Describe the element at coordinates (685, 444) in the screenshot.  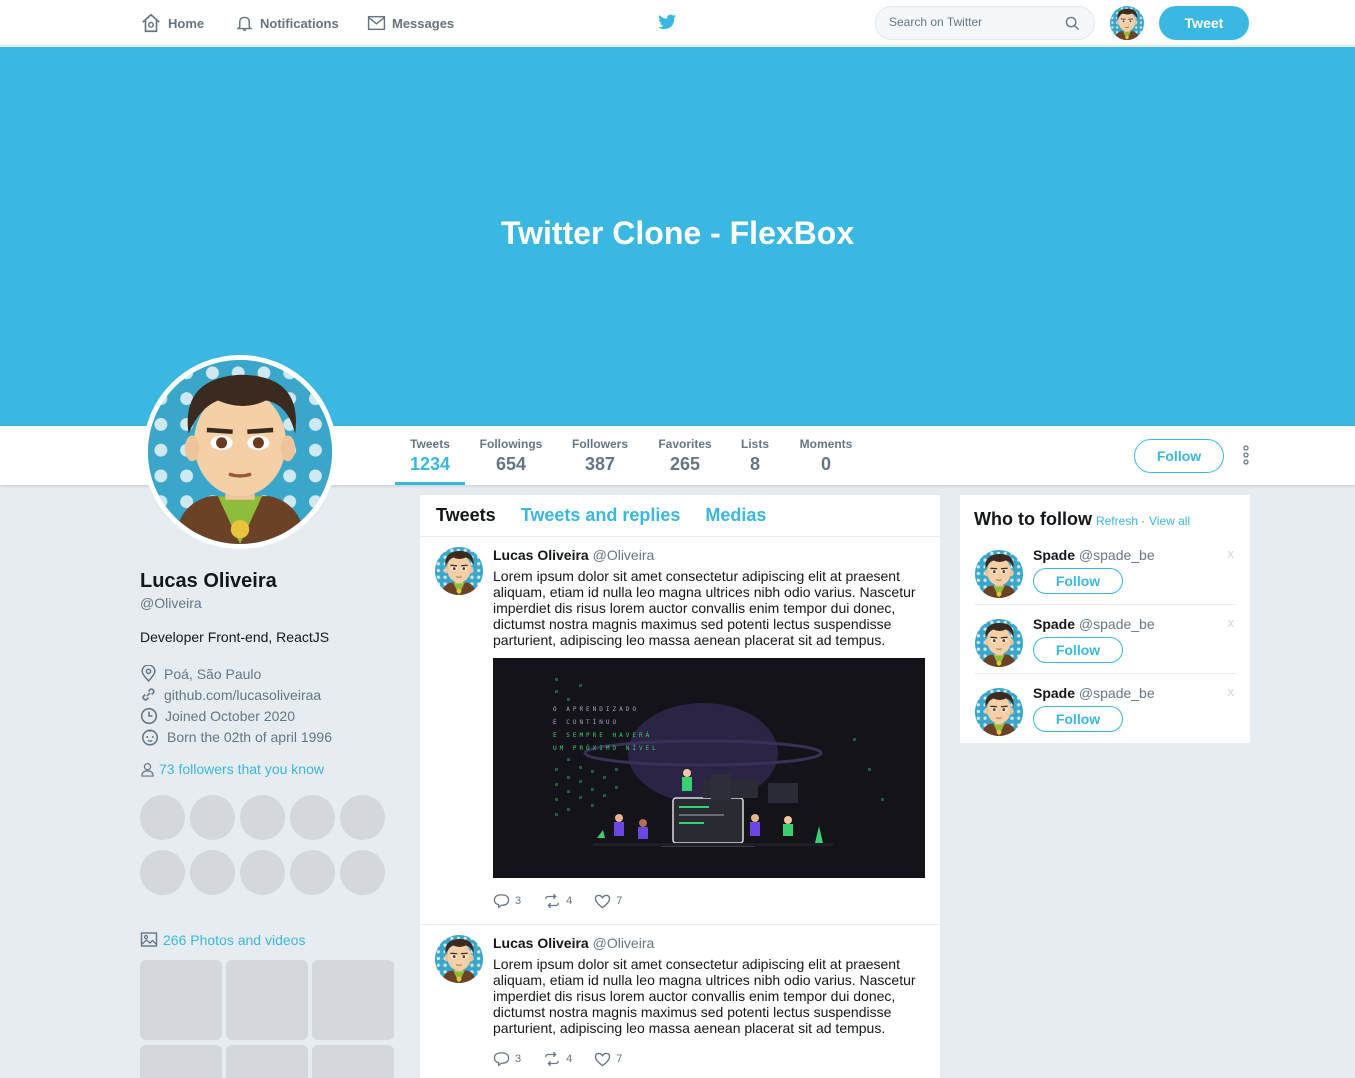
I see `stat-label: Favorites` at that location.